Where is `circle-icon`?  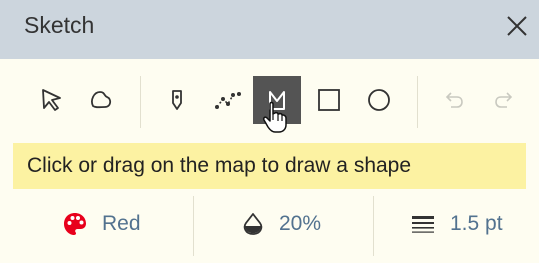 circle-icon is located at coordinates (379, 100).